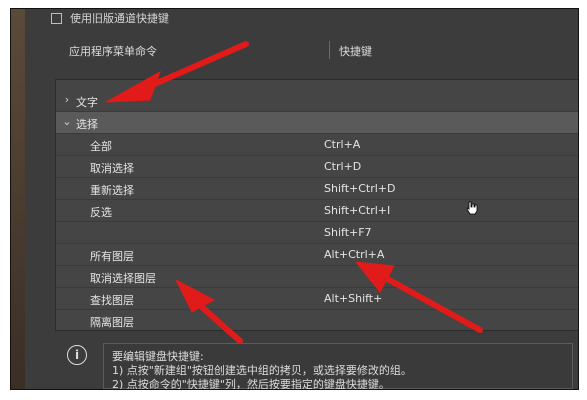  What do you see at coordinates (353, 298) in the screenshot?
I see `shortcut-value: Alt+Shift+` at bounding box center [353, 298].